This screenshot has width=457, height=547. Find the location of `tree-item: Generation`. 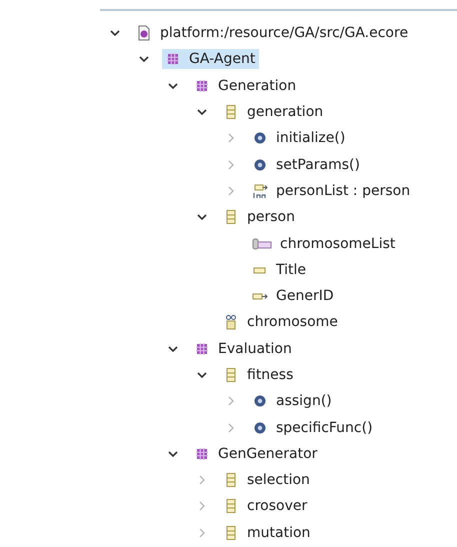

tree-item: Generation is located at coordinates (245, 86).